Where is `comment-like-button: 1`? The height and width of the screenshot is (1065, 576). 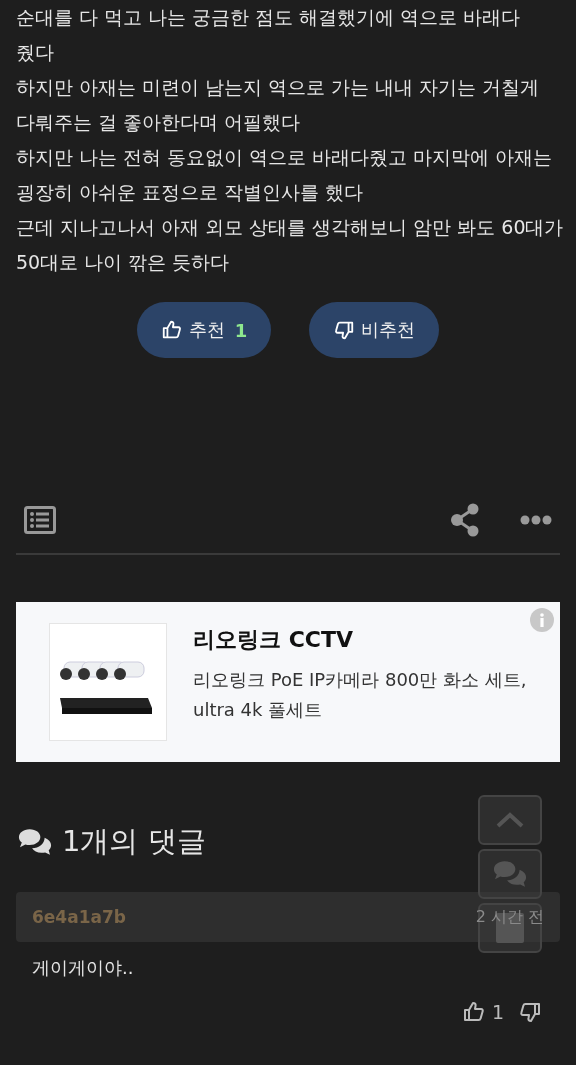
comment-like-button: 1 is located at coordinates (482, 1012).